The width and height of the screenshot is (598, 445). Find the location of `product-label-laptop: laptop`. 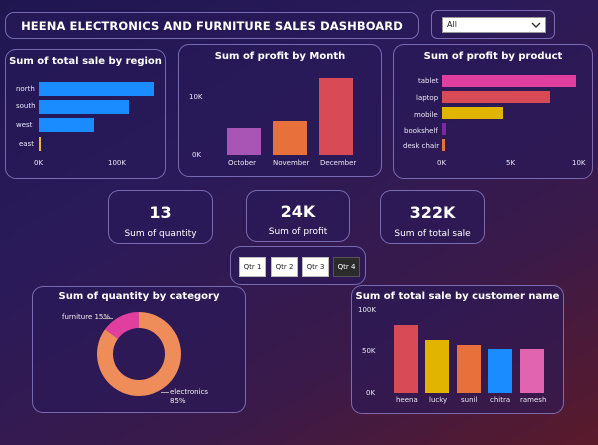

product-label-laptop: laptop is located at coordinates (427, 98).